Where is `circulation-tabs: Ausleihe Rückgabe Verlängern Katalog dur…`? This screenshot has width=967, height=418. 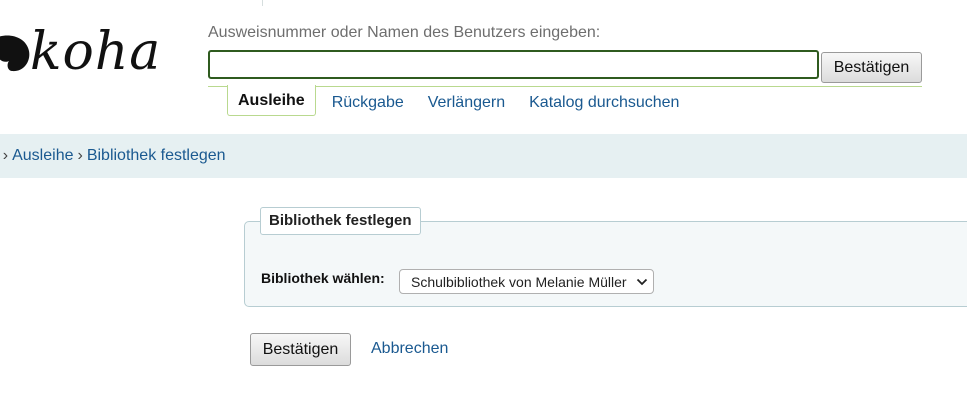 circulation-tabs: Ausleihe Rückgabe Verlängern Katalog dur… is located at coordinates (459, 101).